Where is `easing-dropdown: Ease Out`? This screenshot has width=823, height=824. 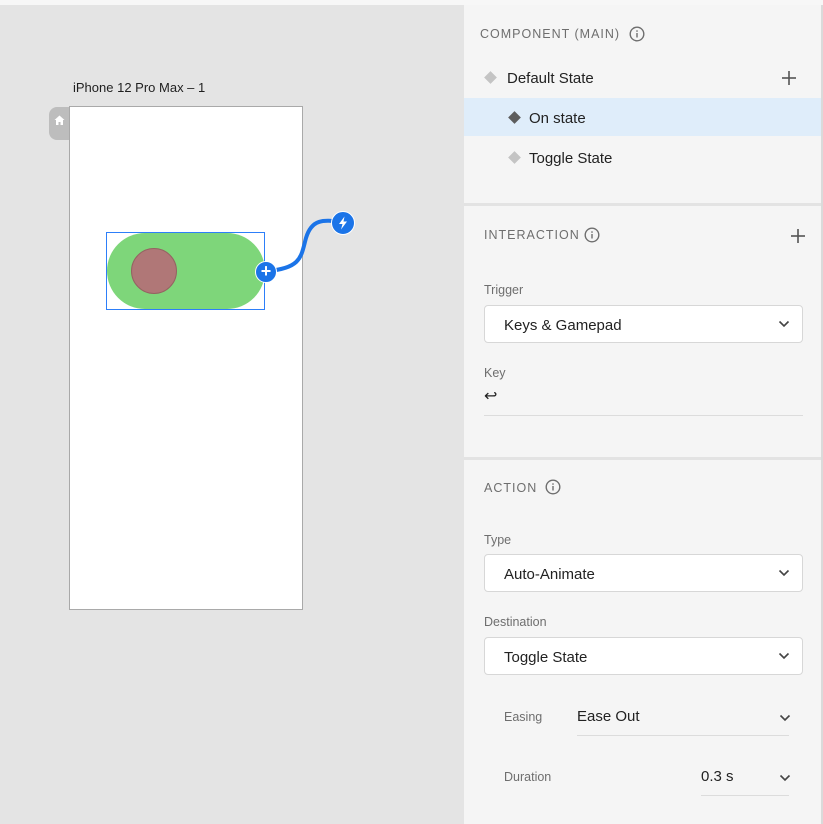 easing-dropdown: Ease Out is located at coordinates (608, 716).